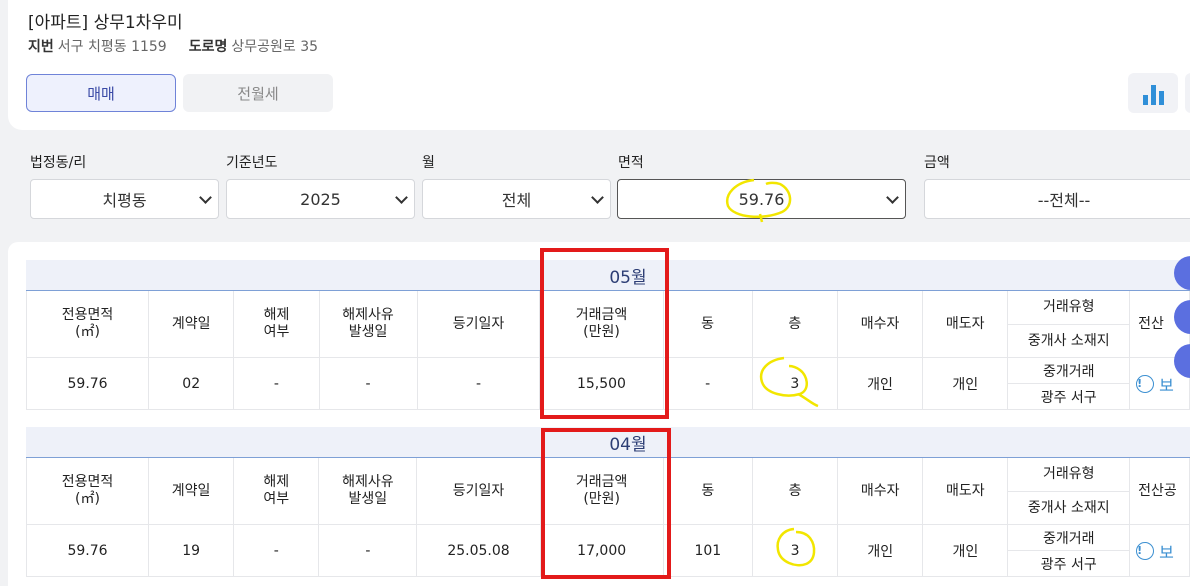  I want to click on price-select: --전체--, so click(1057, 199).